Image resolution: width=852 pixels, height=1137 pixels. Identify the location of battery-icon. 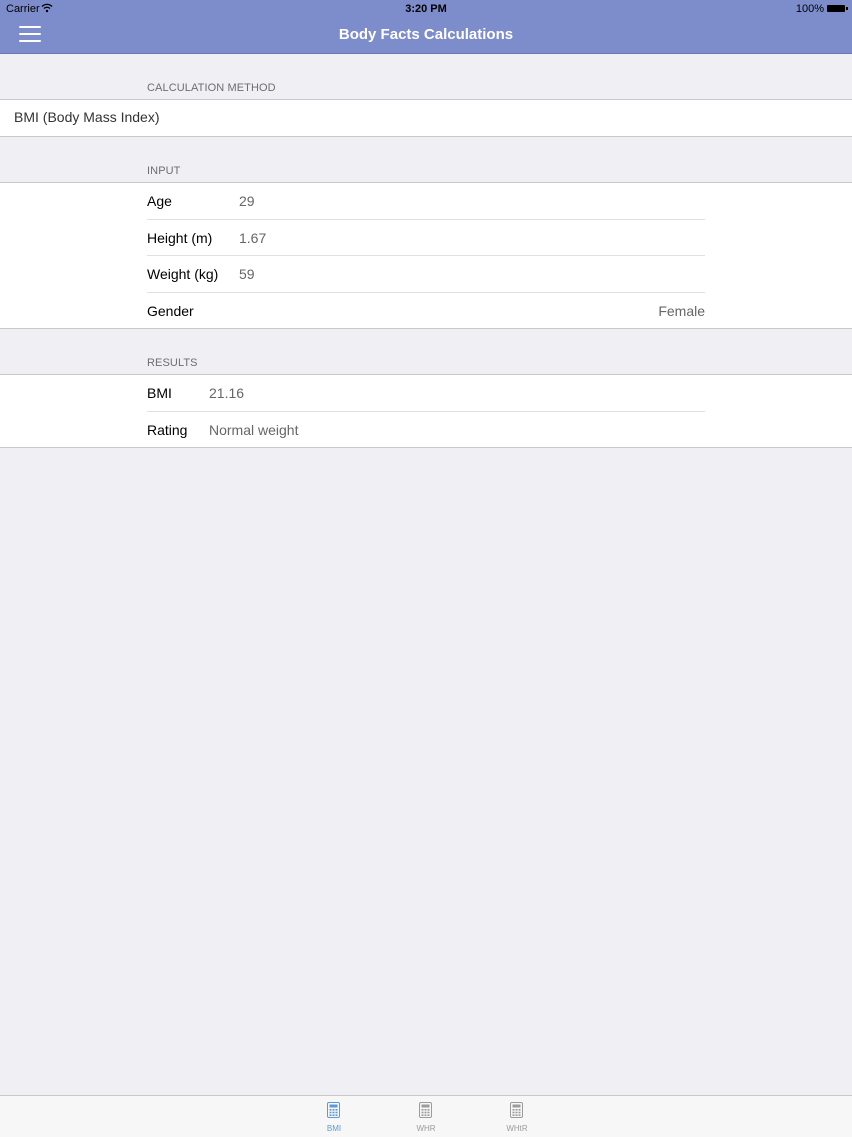
(837, 8).